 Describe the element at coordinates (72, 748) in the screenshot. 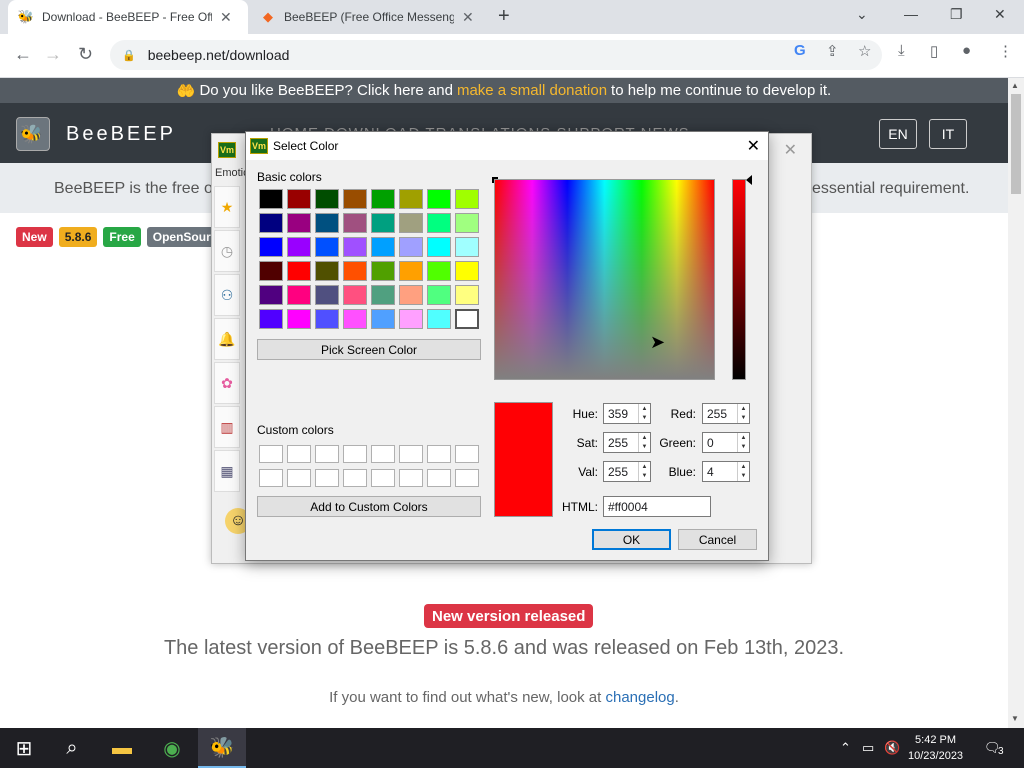

I see `search-icon: ⌕` at that location.